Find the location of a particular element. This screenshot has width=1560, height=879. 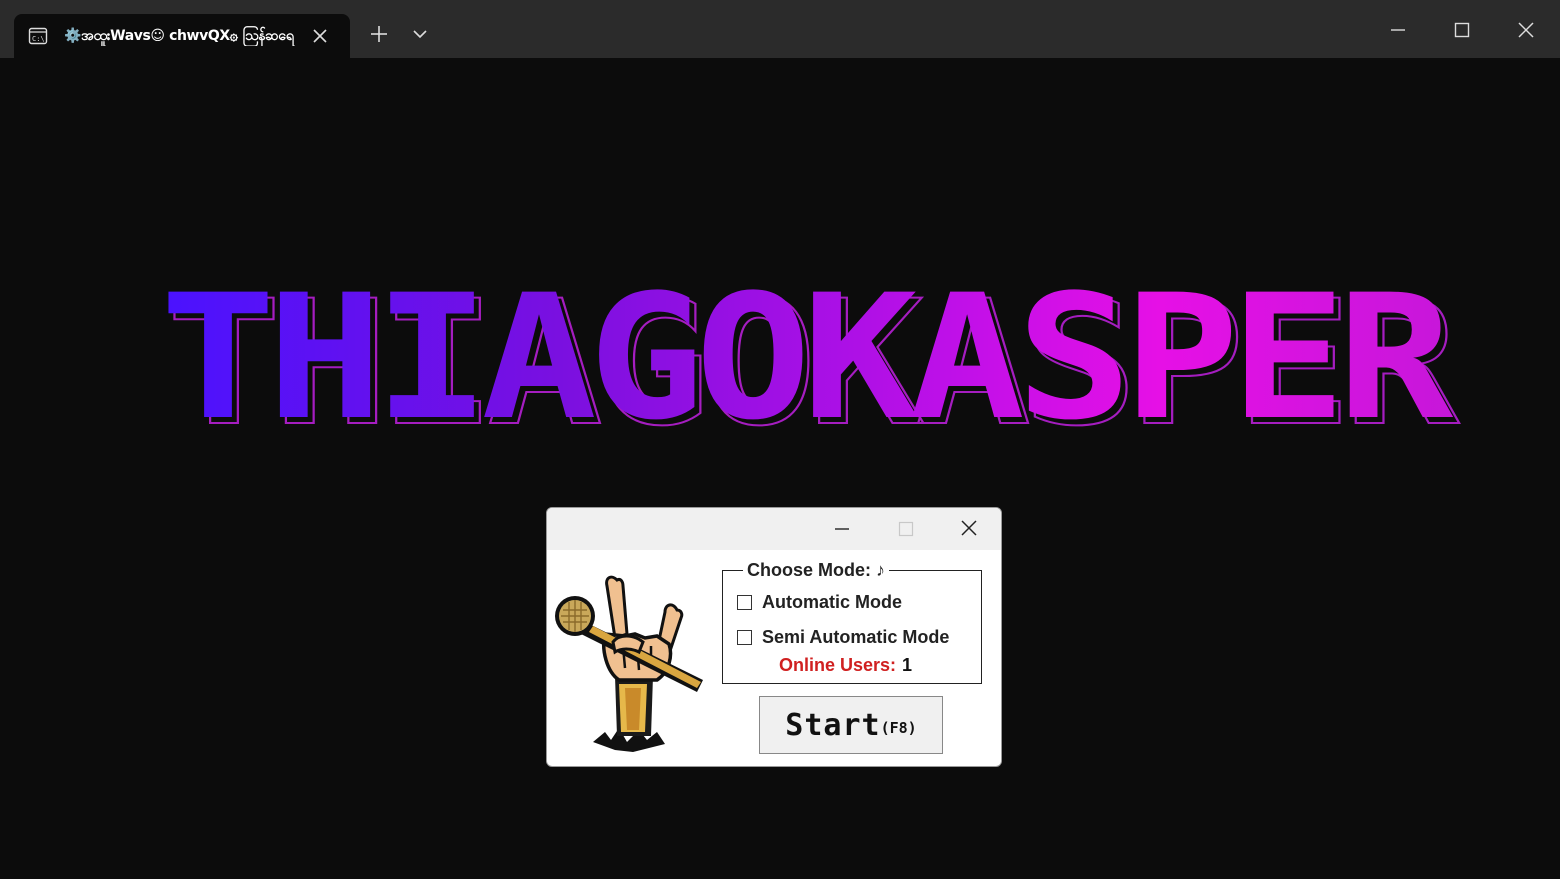

start-button-label: Start is located at coordinates (833, 725).